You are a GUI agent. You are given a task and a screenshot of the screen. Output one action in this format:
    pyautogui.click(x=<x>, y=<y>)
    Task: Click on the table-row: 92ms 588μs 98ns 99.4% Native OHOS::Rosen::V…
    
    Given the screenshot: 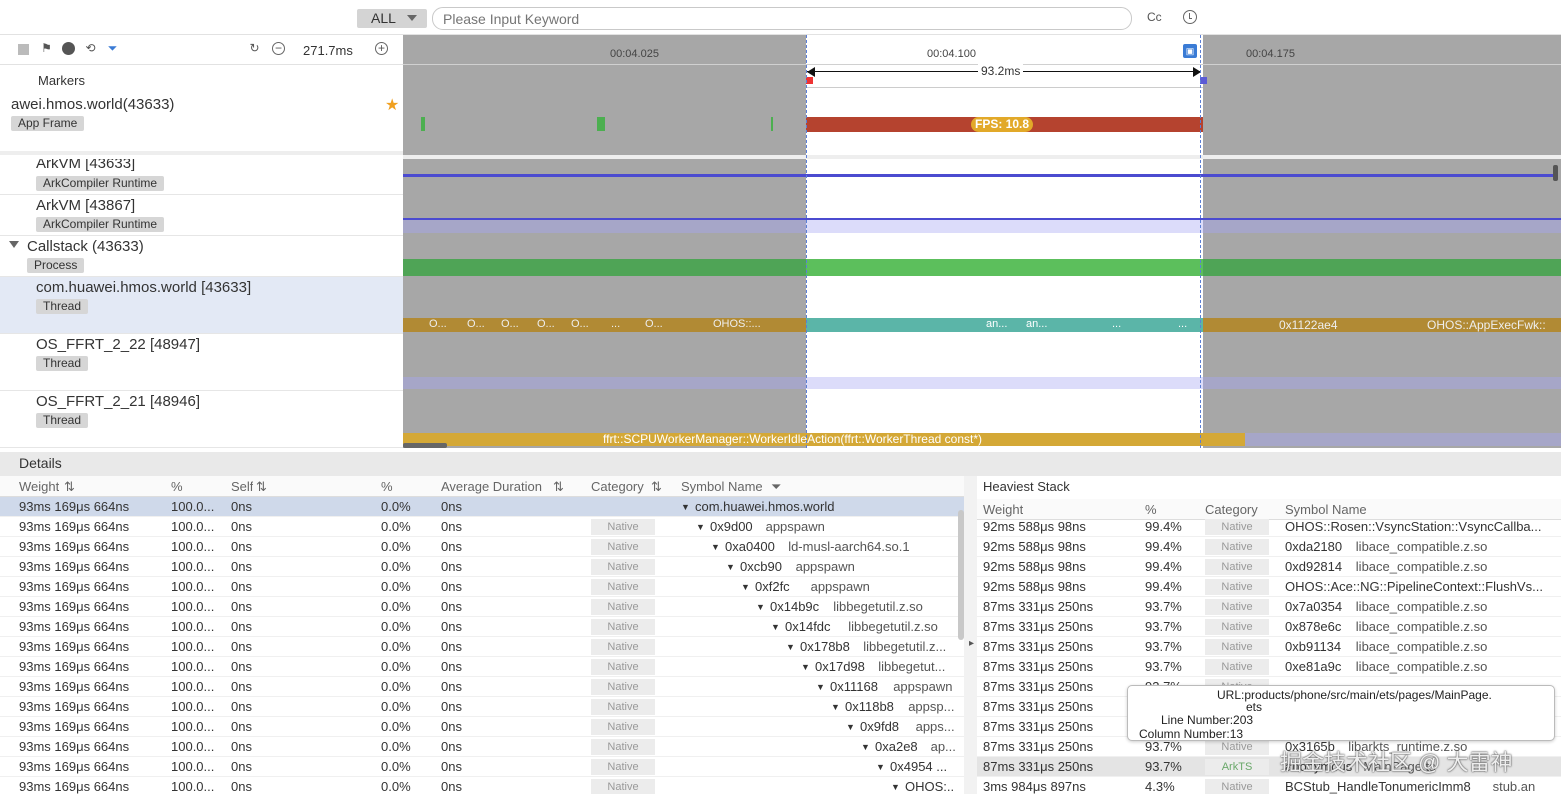 What is the action you would take?
    pyautogui.click(x=1269, y=527)
    